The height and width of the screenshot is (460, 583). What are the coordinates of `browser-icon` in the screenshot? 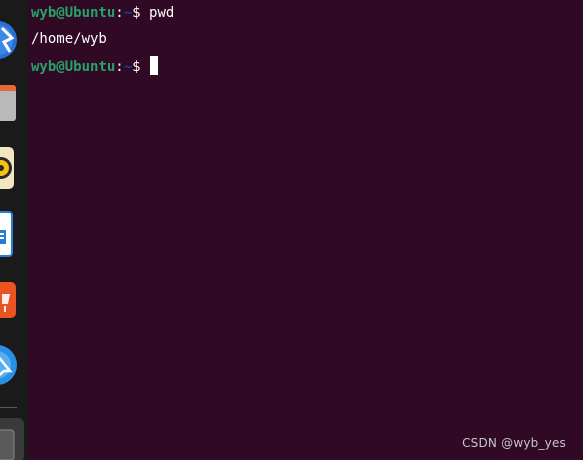 It's located at (9, 40).